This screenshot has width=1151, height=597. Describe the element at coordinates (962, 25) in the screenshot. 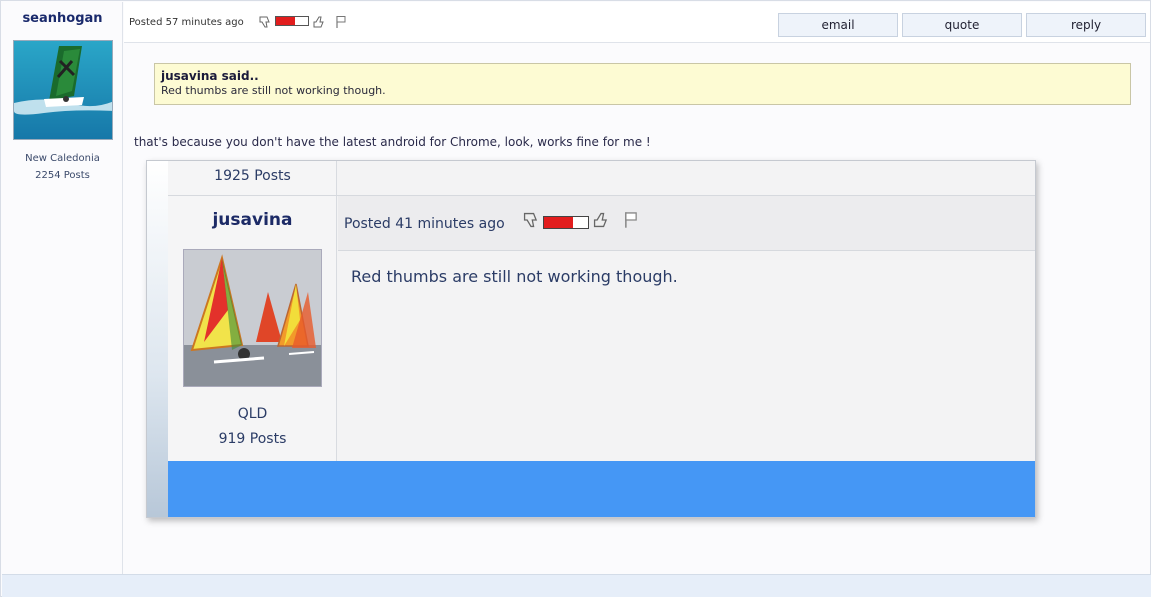

I see `quote-button: quote` at that location.